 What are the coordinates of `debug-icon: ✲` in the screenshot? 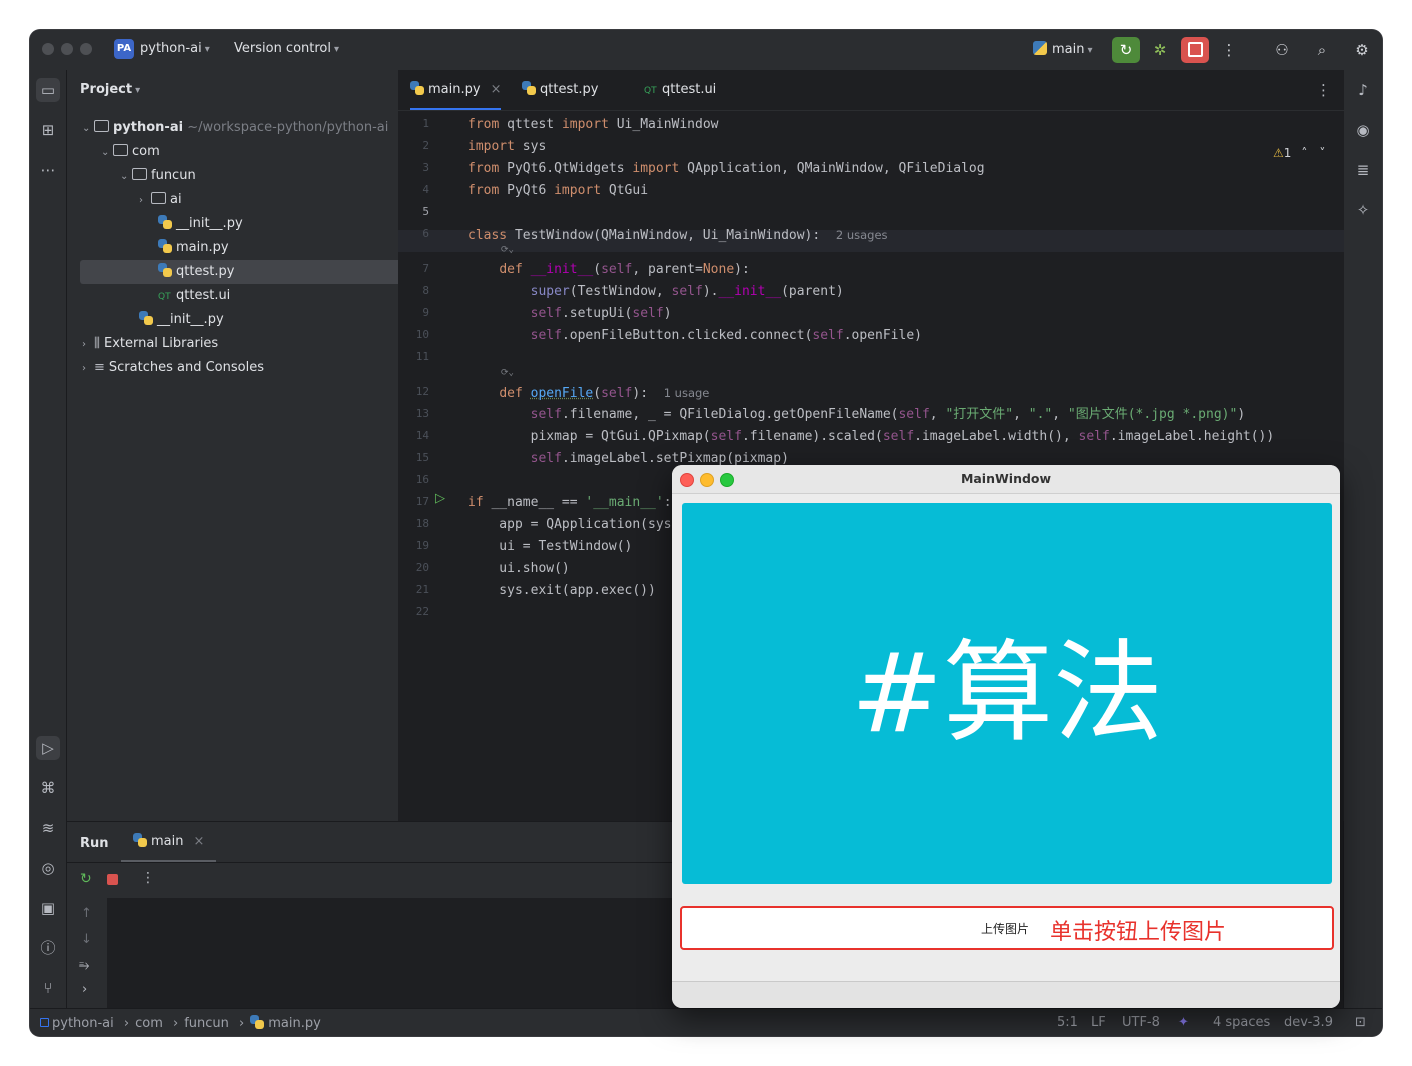 It's located at (1160, 50).